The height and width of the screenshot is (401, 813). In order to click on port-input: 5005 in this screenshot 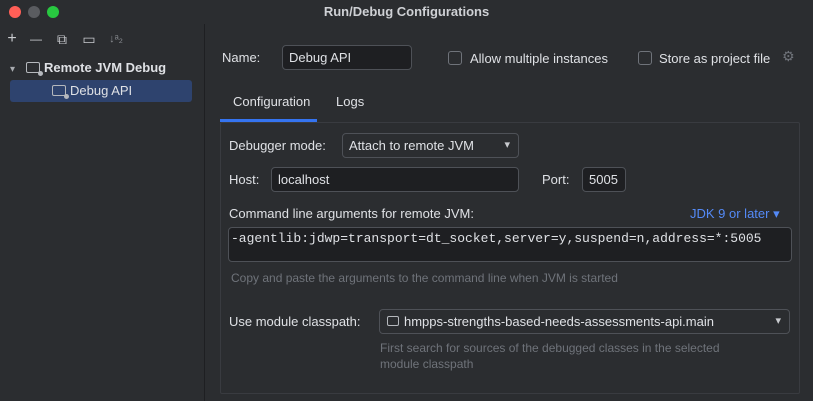, I will do `click(604, 179)`.